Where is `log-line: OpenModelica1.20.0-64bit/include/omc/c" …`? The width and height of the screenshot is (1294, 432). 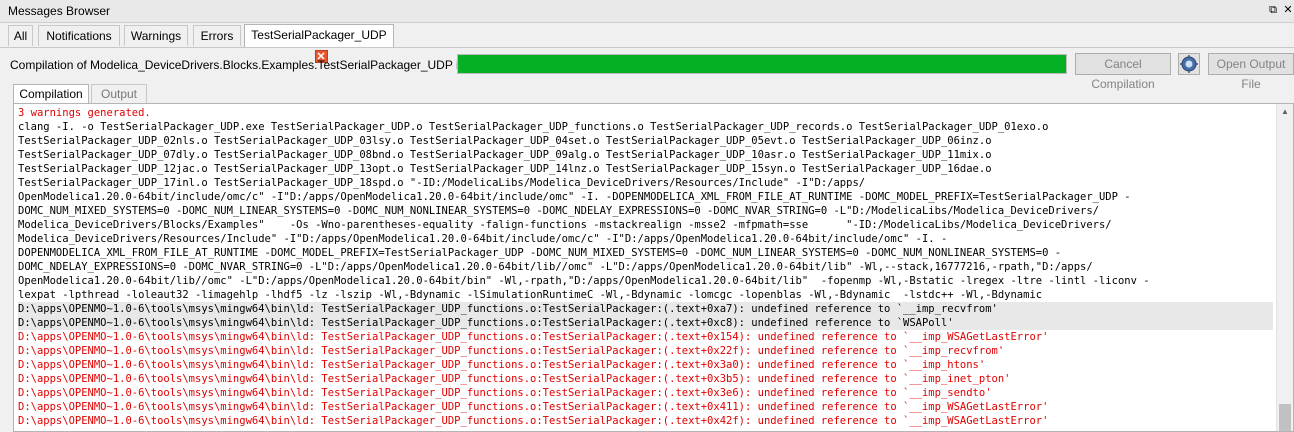
log-line: OpenModelica1.20.0-64bit/include/omc/c" … is located at coordinates (574, 197).